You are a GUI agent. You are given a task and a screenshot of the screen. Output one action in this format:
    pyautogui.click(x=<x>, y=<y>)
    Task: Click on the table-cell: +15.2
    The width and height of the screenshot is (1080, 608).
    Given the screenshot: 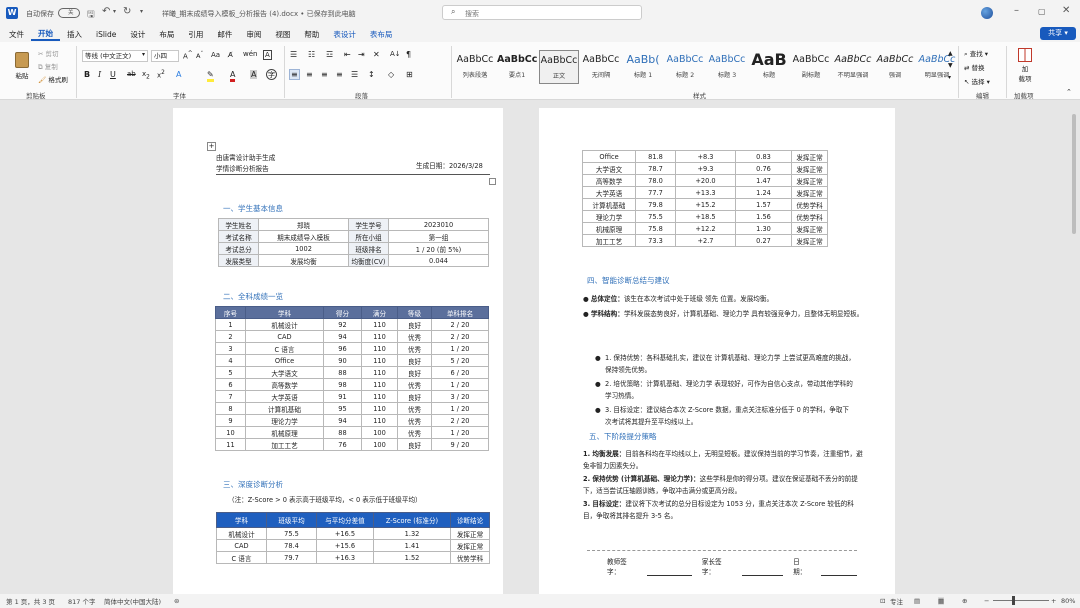 What is the action you would take?
    pyautogui.click(x=705, y=204)
    